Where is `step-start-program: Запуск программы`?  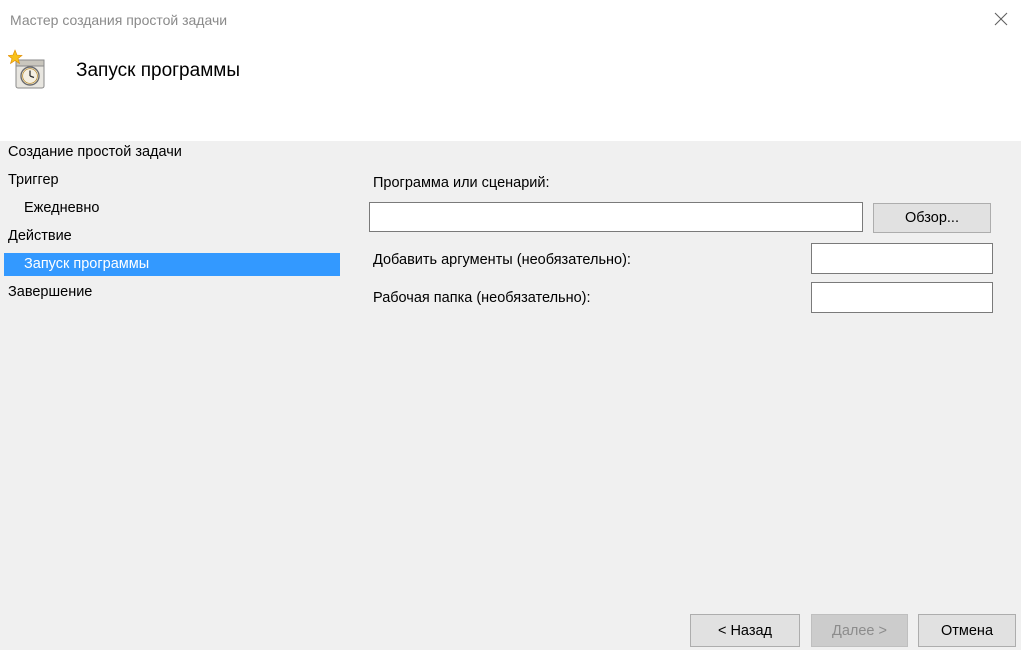 step-start-program: Запуск программы is located at coordinates (172, 264).